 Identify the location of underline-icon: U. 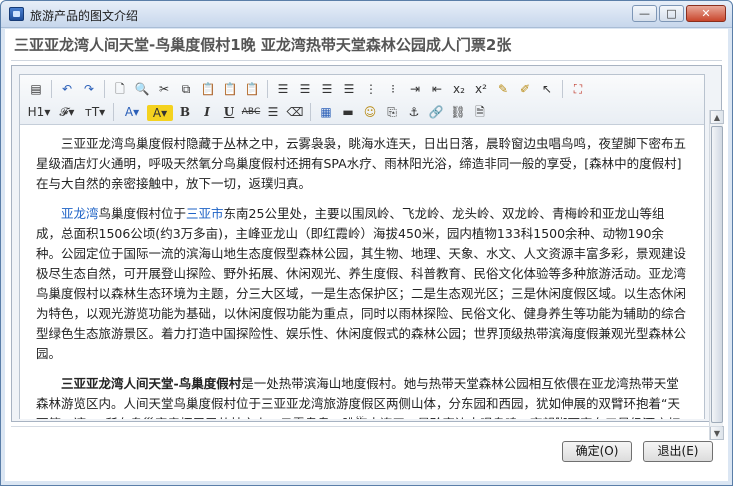
(229, 112).